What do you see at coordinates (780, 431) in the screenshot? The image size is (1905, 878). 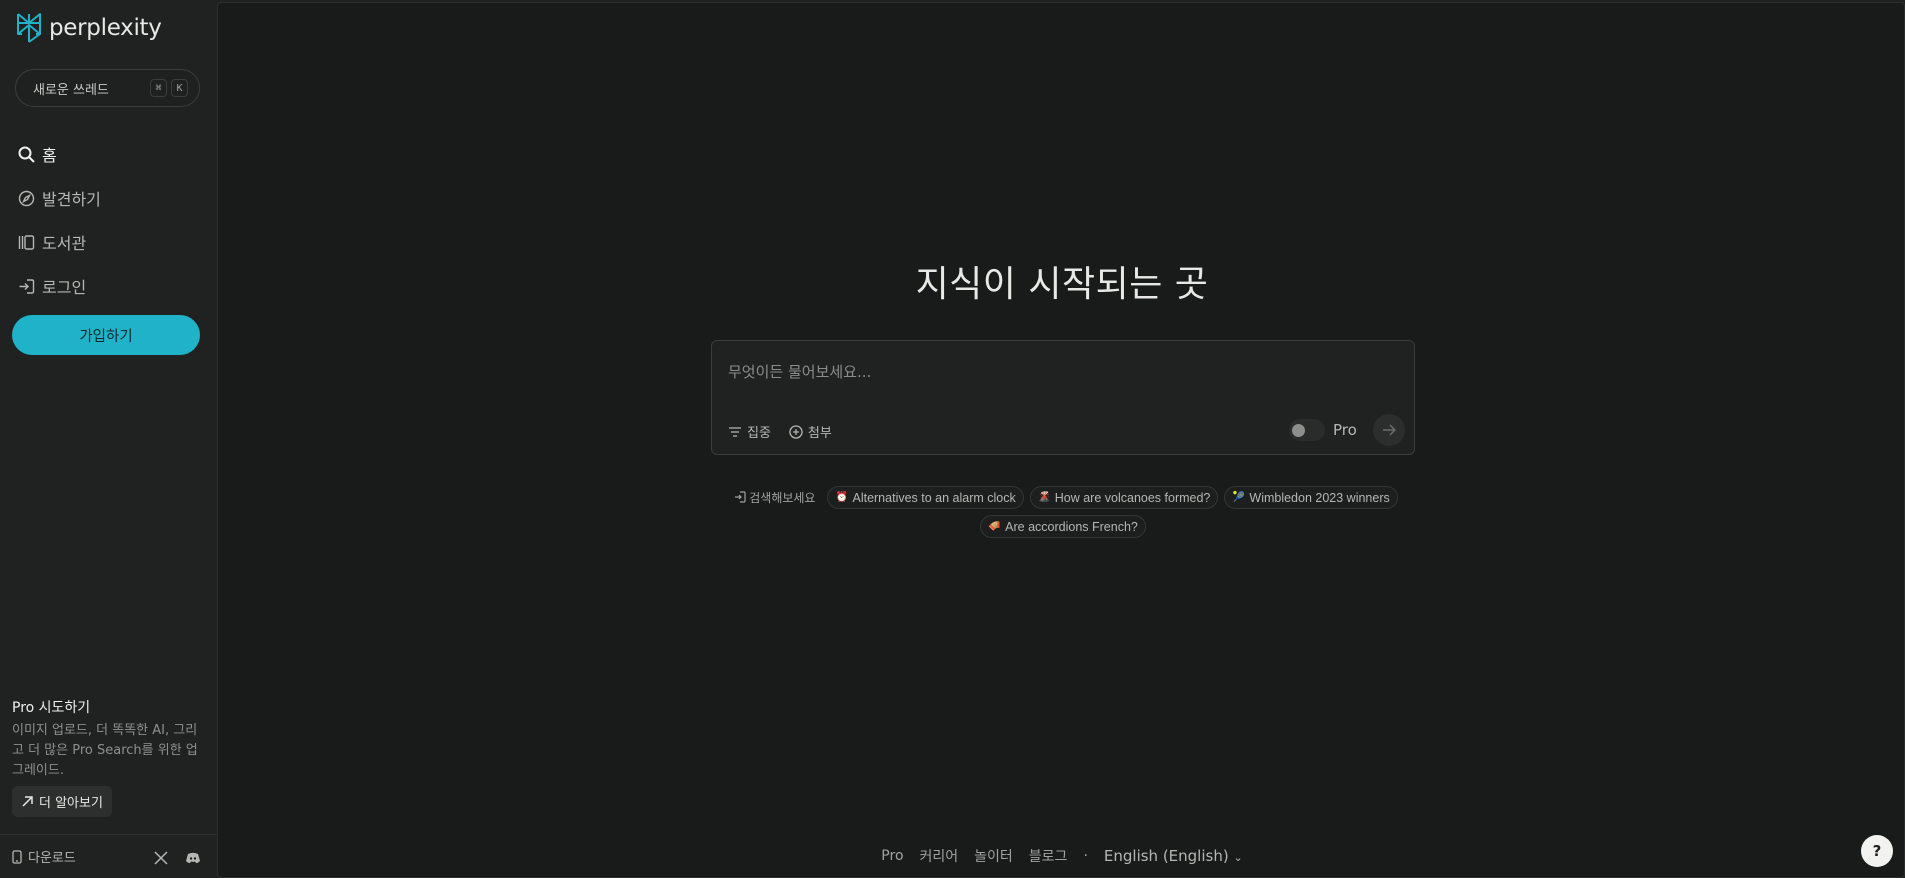 I see `search-tools: 집중 첨부` at bounding box center [780, 431].